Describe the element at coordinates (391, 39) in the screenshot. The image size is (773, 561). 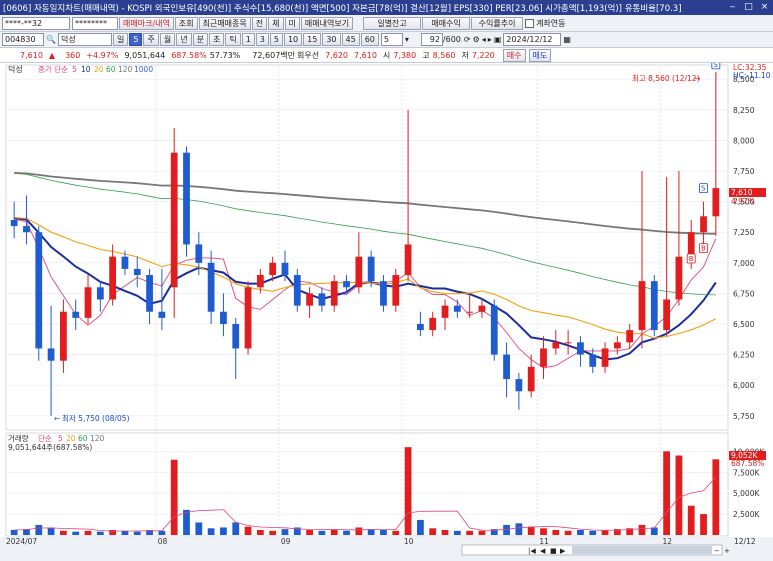
I see `interval-select: 5` at that location.